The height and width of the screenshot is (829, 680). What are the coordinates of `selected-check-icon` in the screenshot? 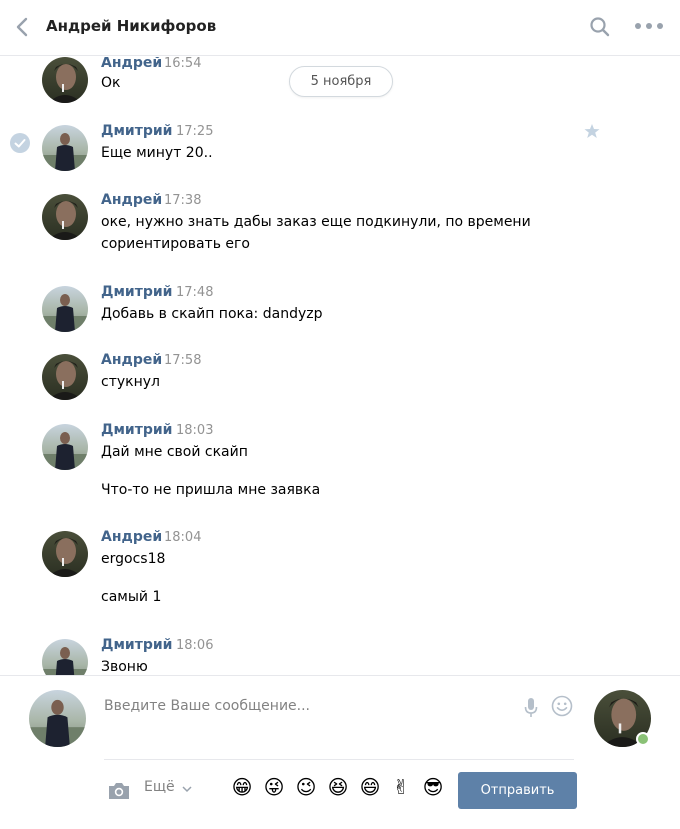 It's located at (20, 143).